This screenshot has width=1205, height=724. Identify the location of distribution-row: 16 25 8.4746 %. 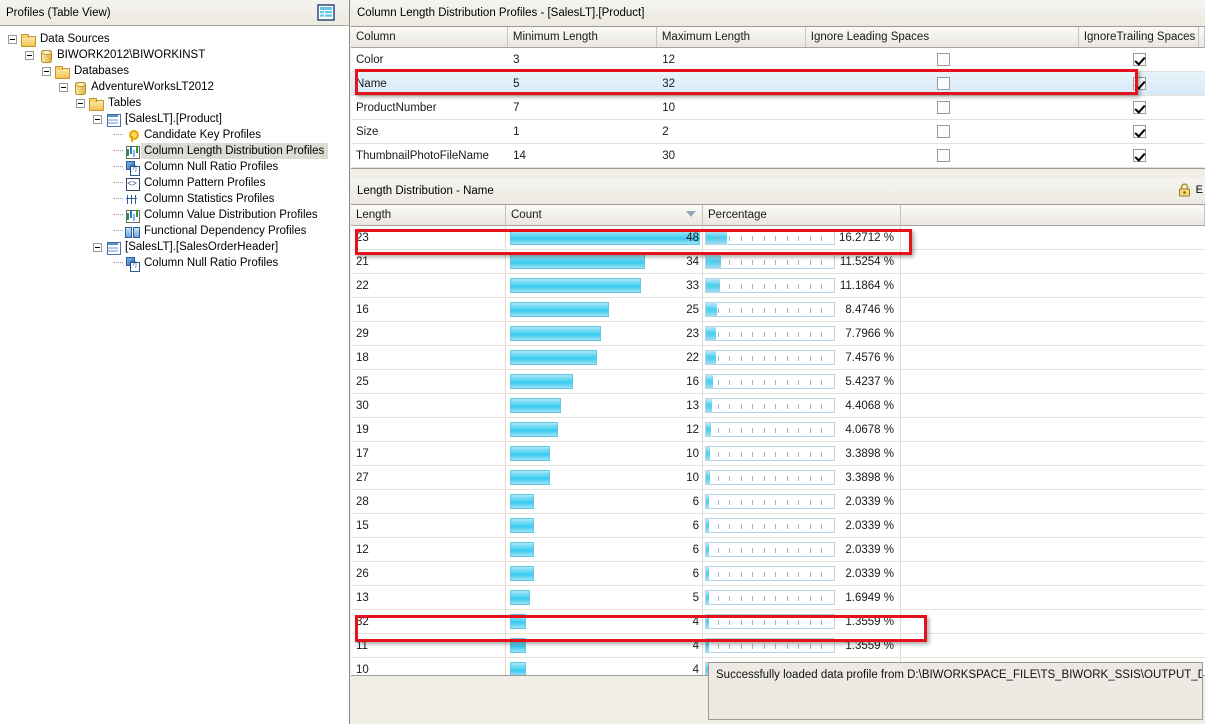
(778, 310).